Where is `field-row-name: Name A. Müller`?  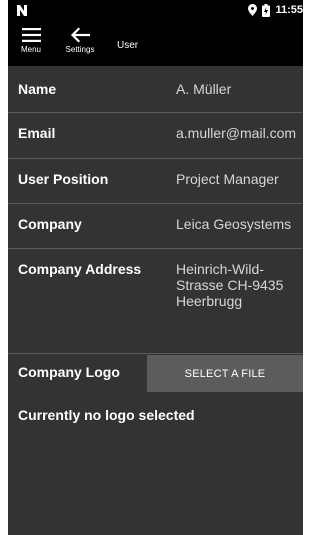
field-row-name: Name A. Müller is located at coordinates (155, 89).